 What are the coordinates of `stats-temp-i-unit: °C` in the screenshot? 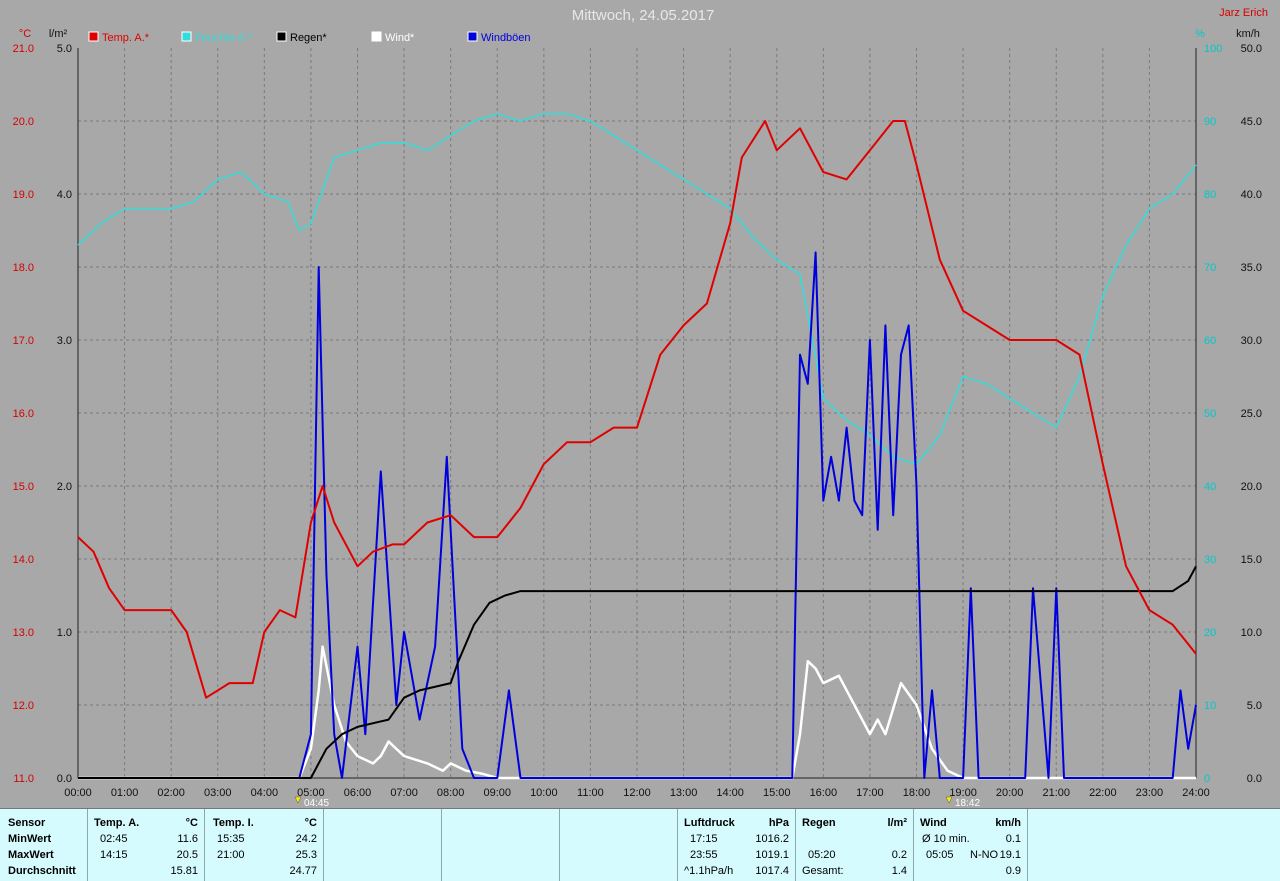 It's located at (310, 823).